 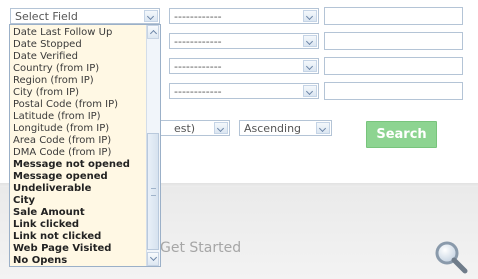 I want to click on scroll-thumb, so click(x=153, y=191).